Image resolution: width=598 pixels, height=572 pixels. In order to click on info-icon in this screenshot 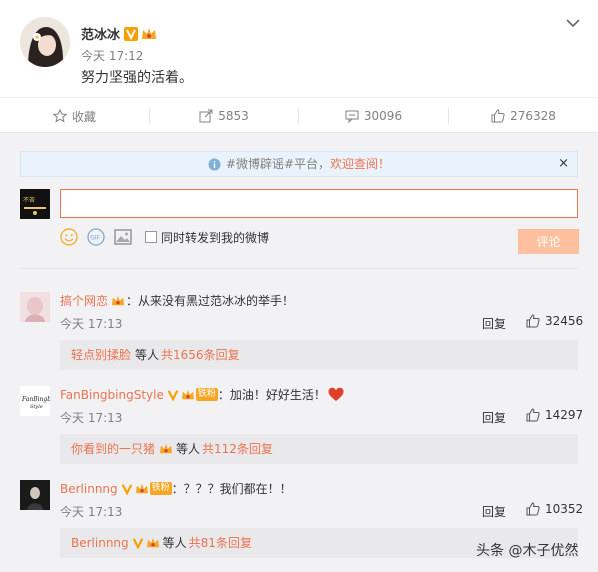, I will do `click(214, 164)`.